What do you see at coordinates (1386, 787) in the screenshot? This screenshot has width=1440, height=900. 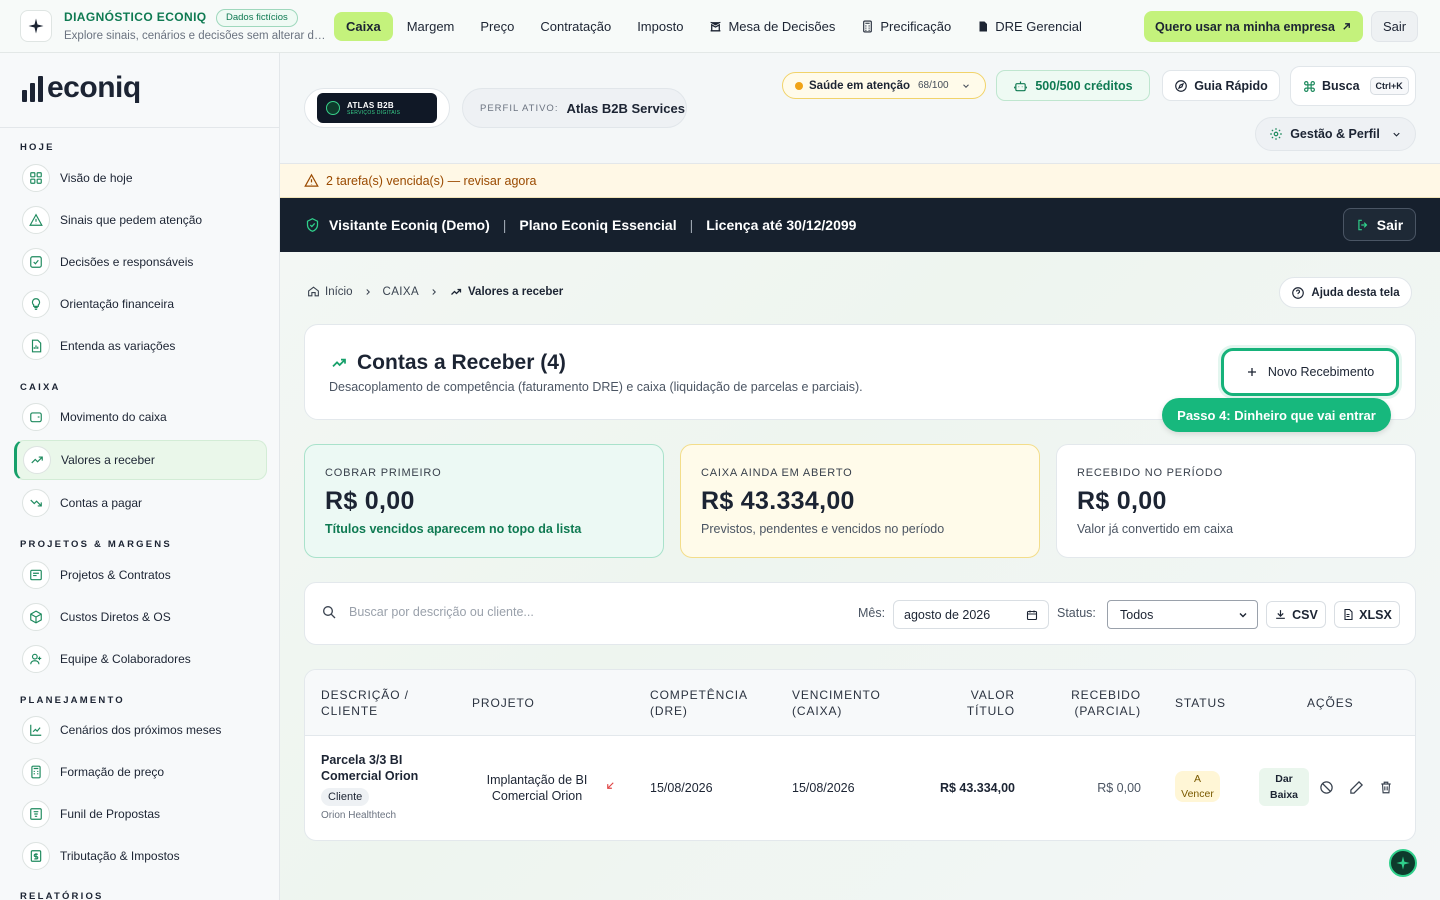 I see `trash-icon` at bounding box center [1386, 787].